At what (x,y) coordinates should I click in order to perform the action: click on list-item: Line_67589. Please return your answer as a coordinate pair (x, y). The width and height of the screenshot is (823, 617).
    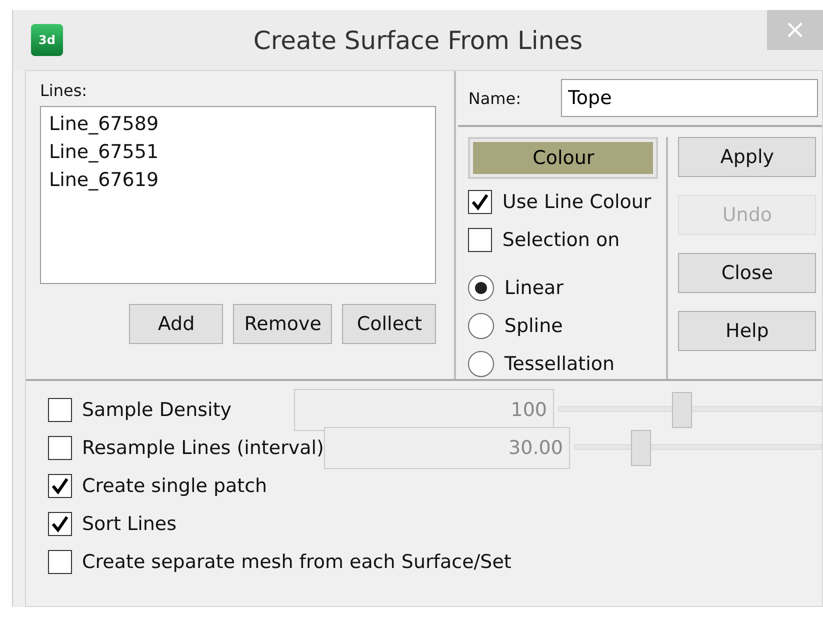
    Looking at the image, I should click on (238, 124).